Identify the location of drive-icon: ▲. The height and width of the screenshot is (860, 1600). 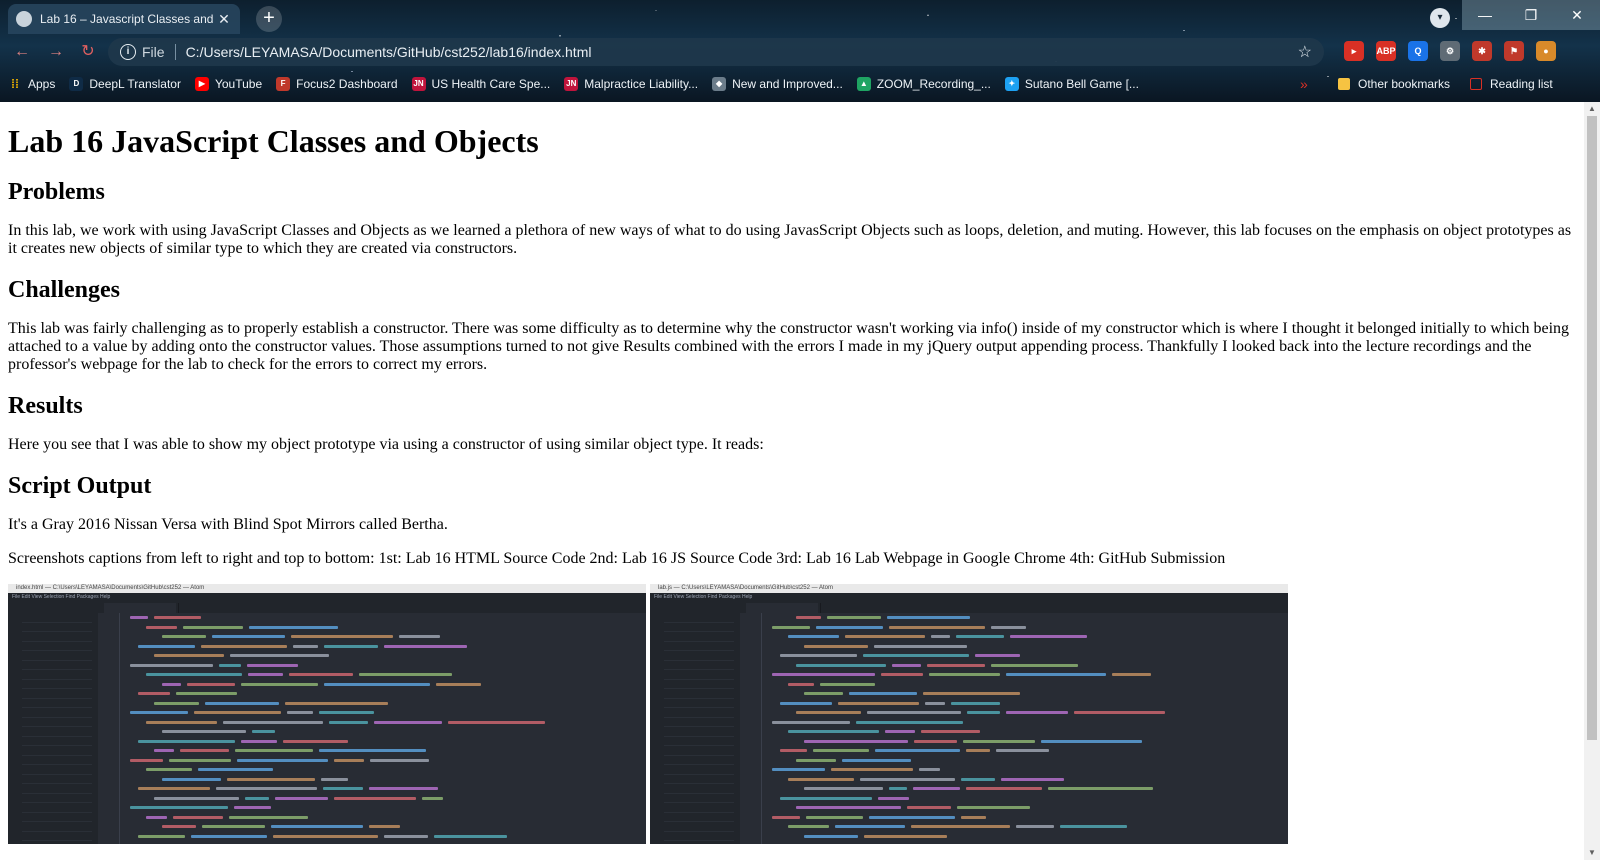
(863, 84).